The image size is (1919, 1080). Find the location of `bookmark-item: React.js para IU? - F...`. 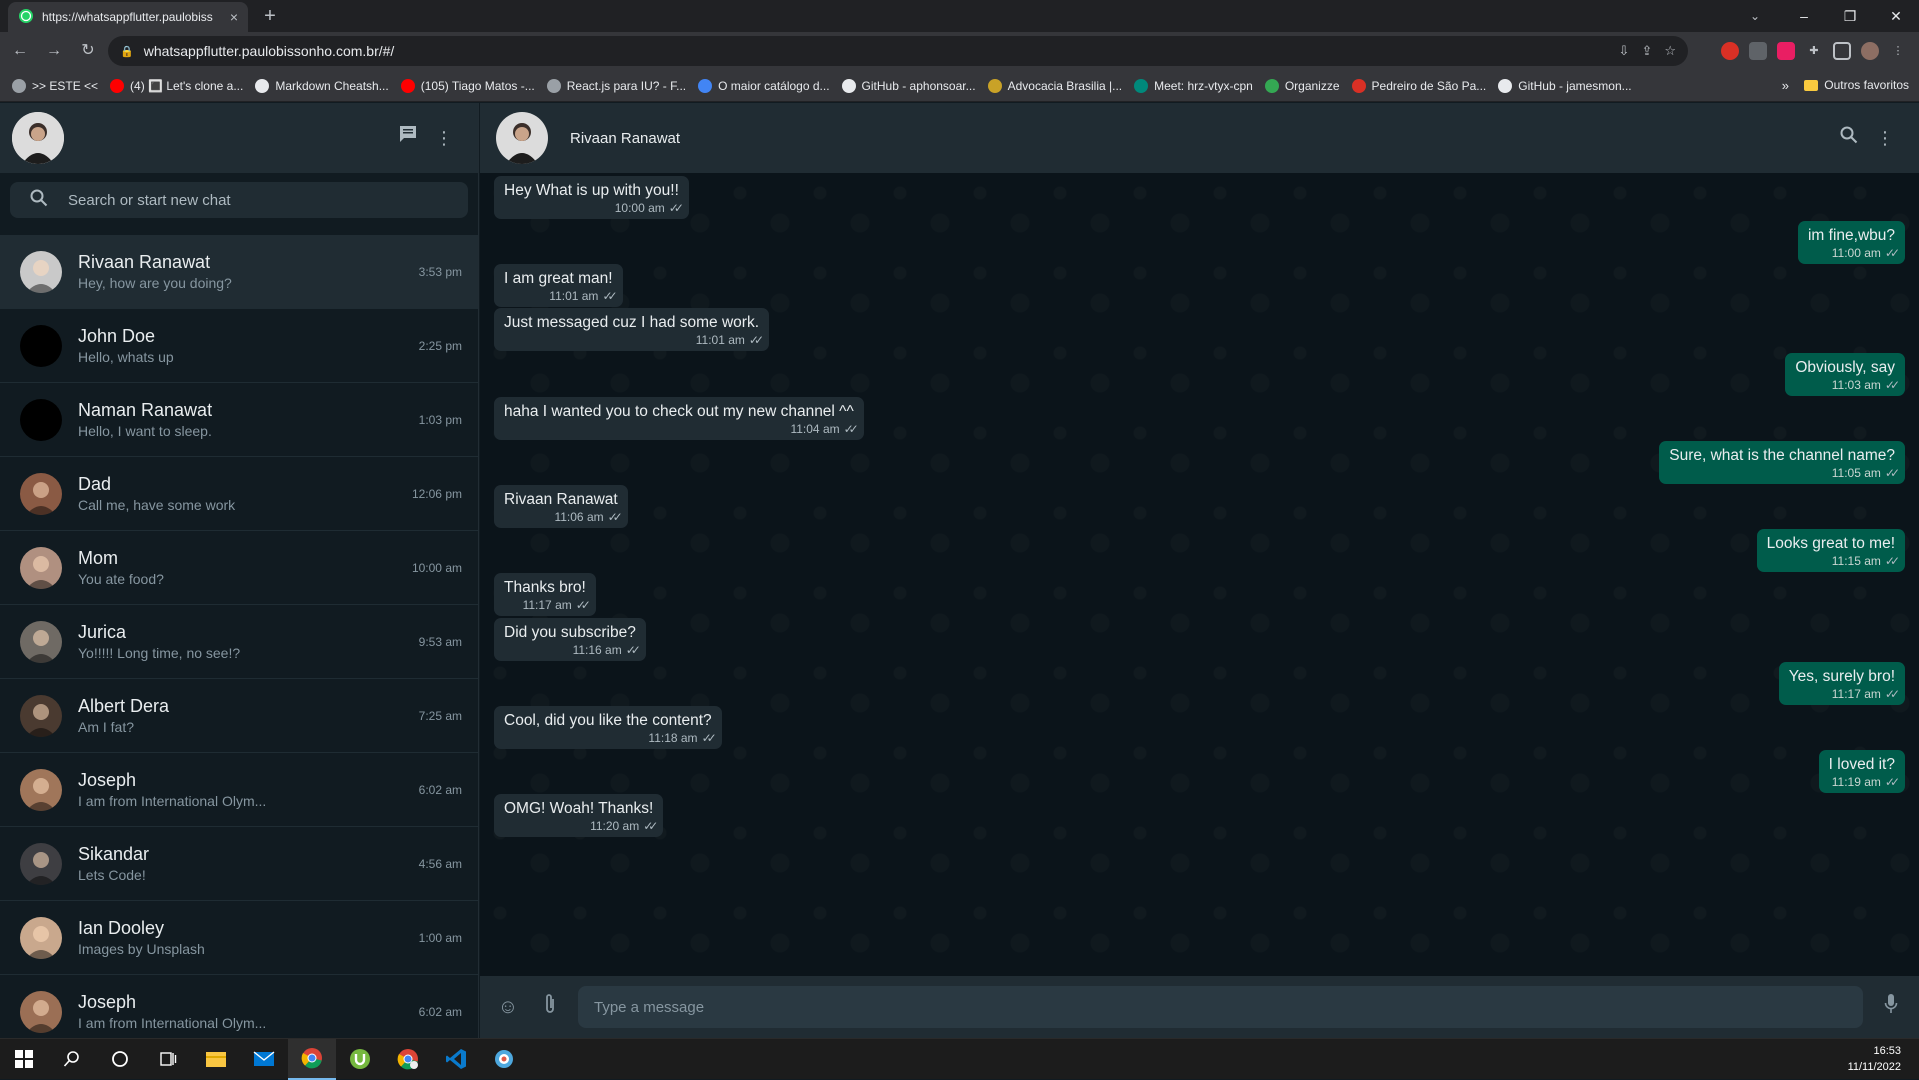

bookmark-item: React.js para IU? - F... is located at coordinates (616, 86).